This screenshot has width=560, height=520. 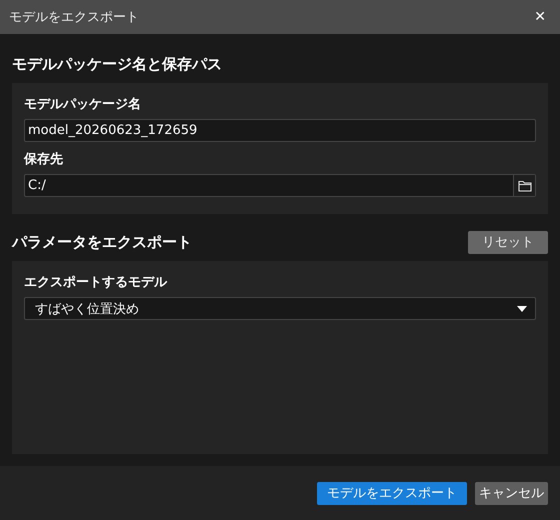 What do you see at coordinates (102, 242) in the screenshot?
I see `section-heading: パラメータをエクスポート` at bounding box center [102, 242].